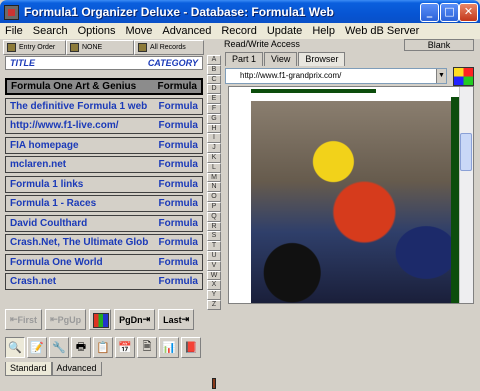 The width and height of the screenshot is (480, 391). Describe the element at coordinates (24, 319) in the screenshot. I see `first-button: ⇤ First` at that location.